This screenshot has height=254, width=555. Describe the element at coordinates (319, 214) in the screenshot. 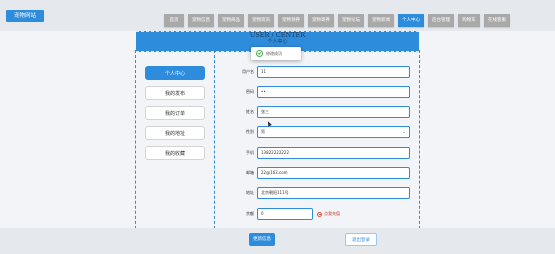

I see `recharge-radio-icon` at that location.